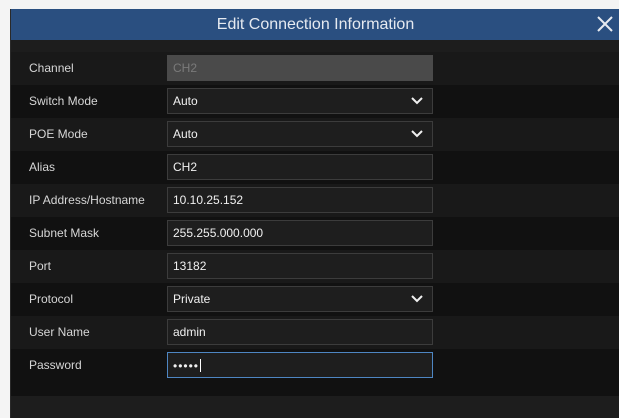 The image size is (619, 418). Describe the element at coordinates (87, 200) in the screenshot. I see `ip-address-label: IP Address/Hostname` at that location.